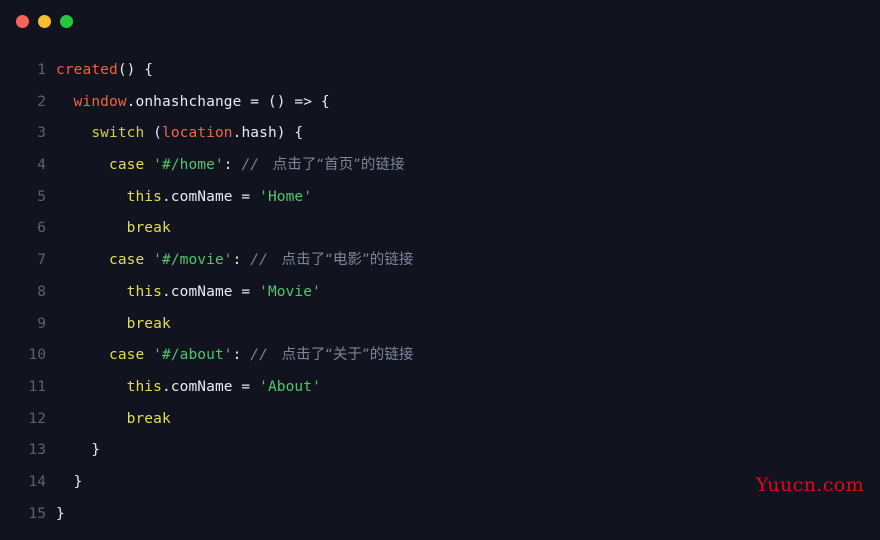  Describe the element at coordinates (463, 71) in the screenshot. I see `code-line-text: created() {` at that location.